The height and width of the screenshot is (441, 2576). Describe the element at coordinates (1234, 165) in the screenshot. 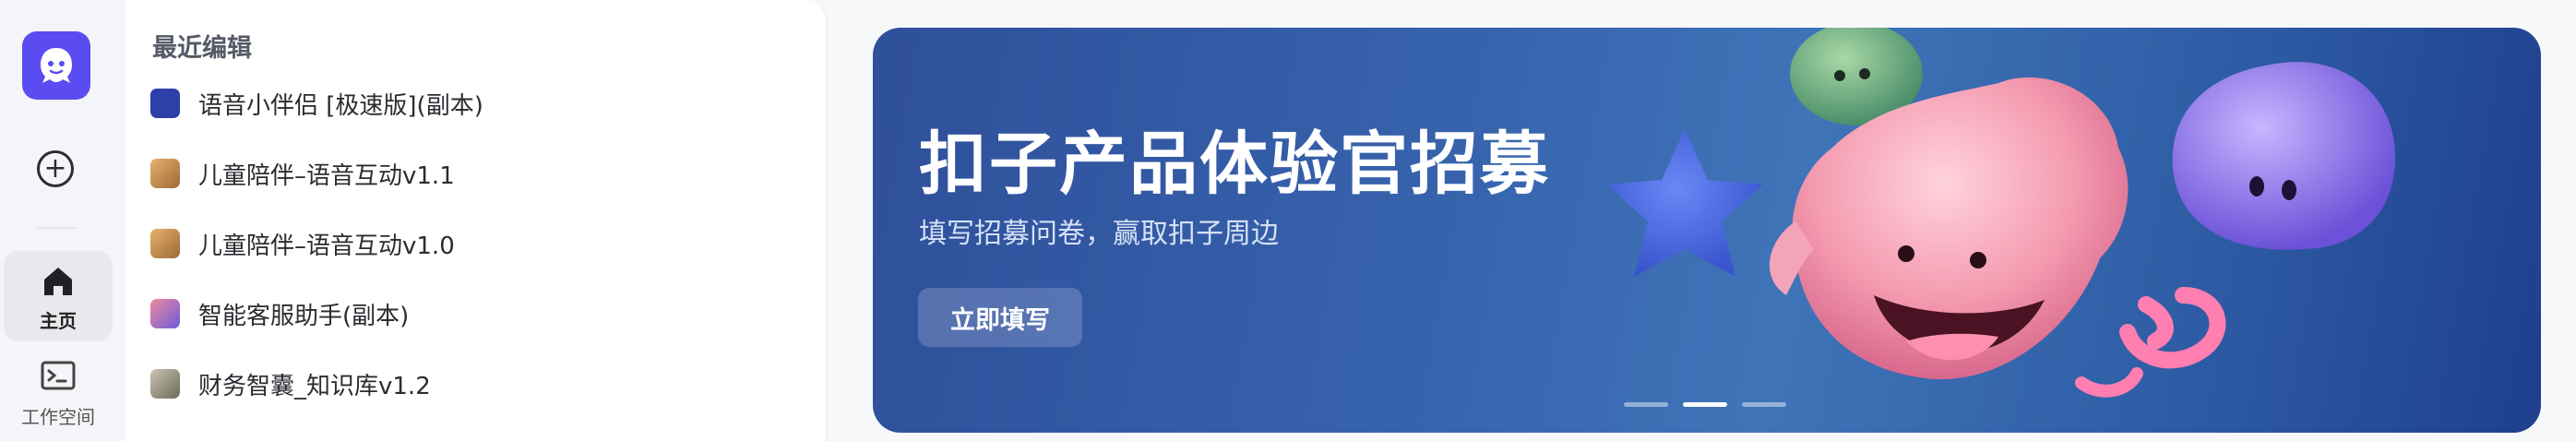

I see `banner-title: 扣子产品体验官招募` at that location.